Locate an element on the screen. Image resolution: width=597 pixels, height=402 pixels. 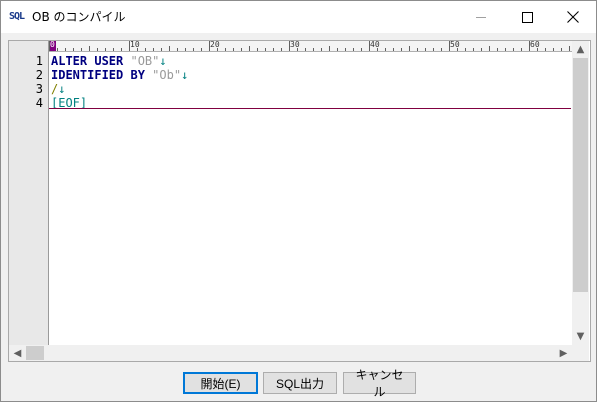
vertical-scroll-thumb is located at coordinates (580, 175).